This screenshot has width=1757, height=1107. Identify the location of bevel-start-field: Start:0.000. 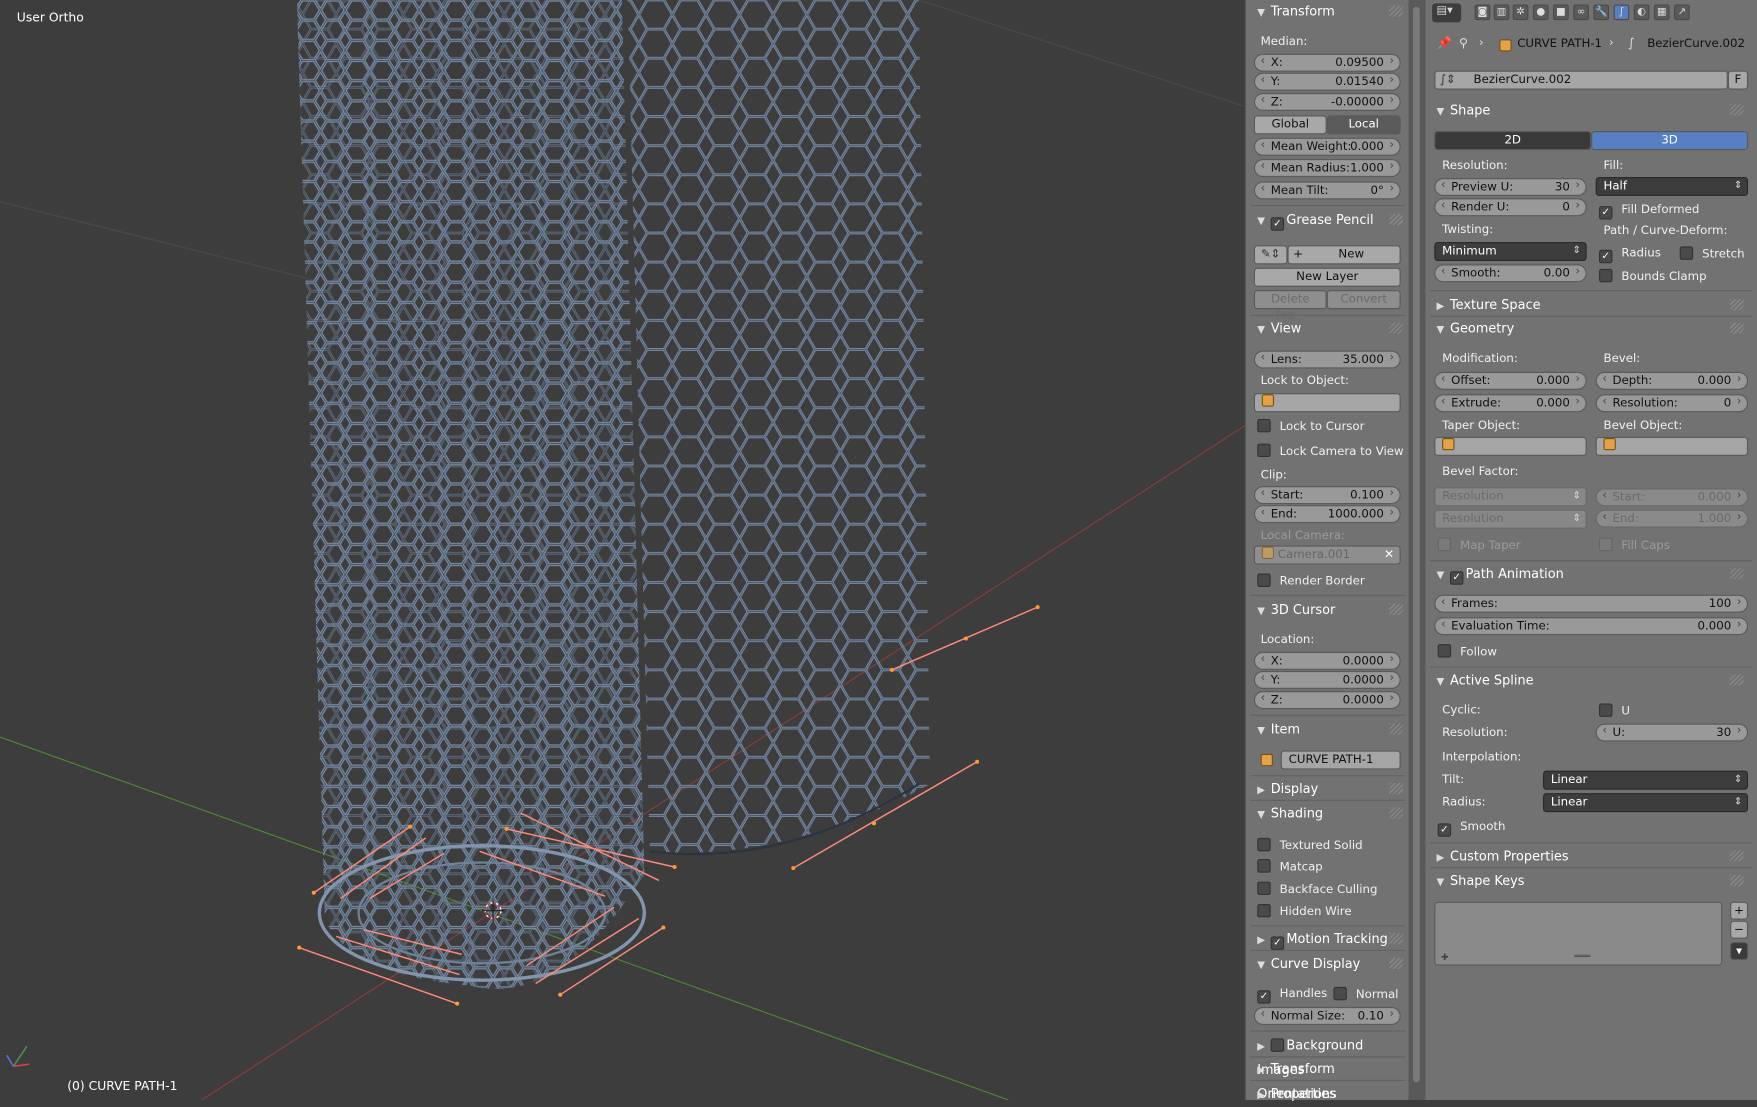
(1672, 497).